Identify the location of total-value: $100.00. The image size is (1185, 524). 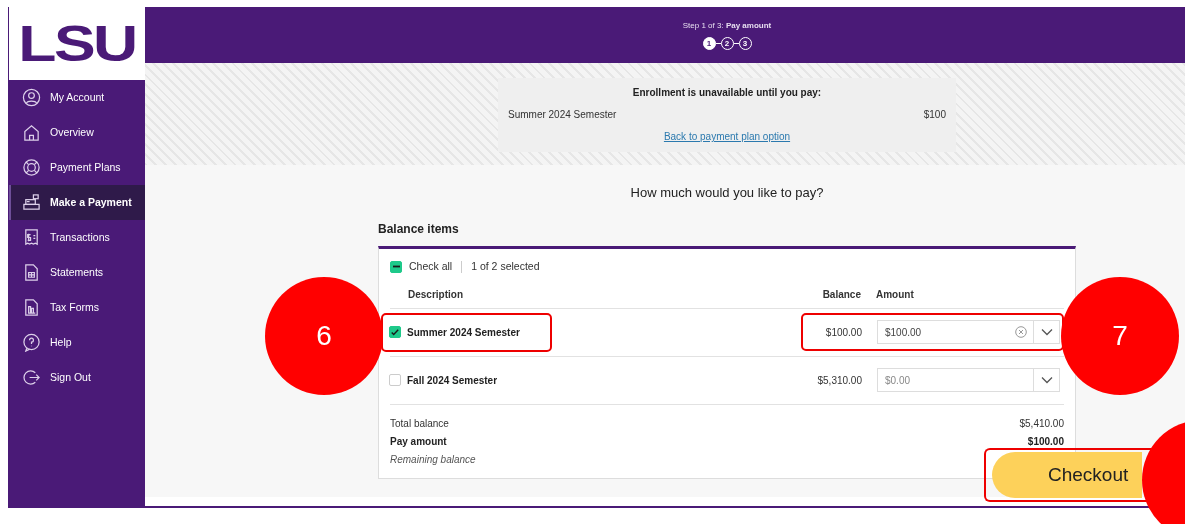
(1045, 442).